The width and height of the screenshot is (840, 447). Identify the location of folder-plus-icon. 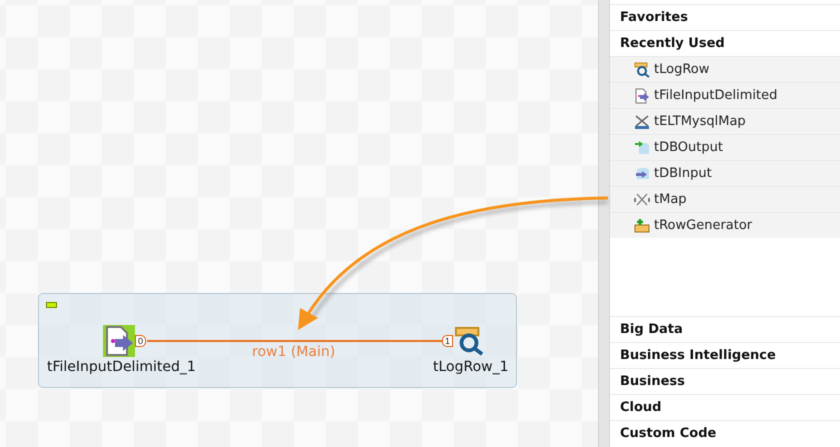
(642, 226).